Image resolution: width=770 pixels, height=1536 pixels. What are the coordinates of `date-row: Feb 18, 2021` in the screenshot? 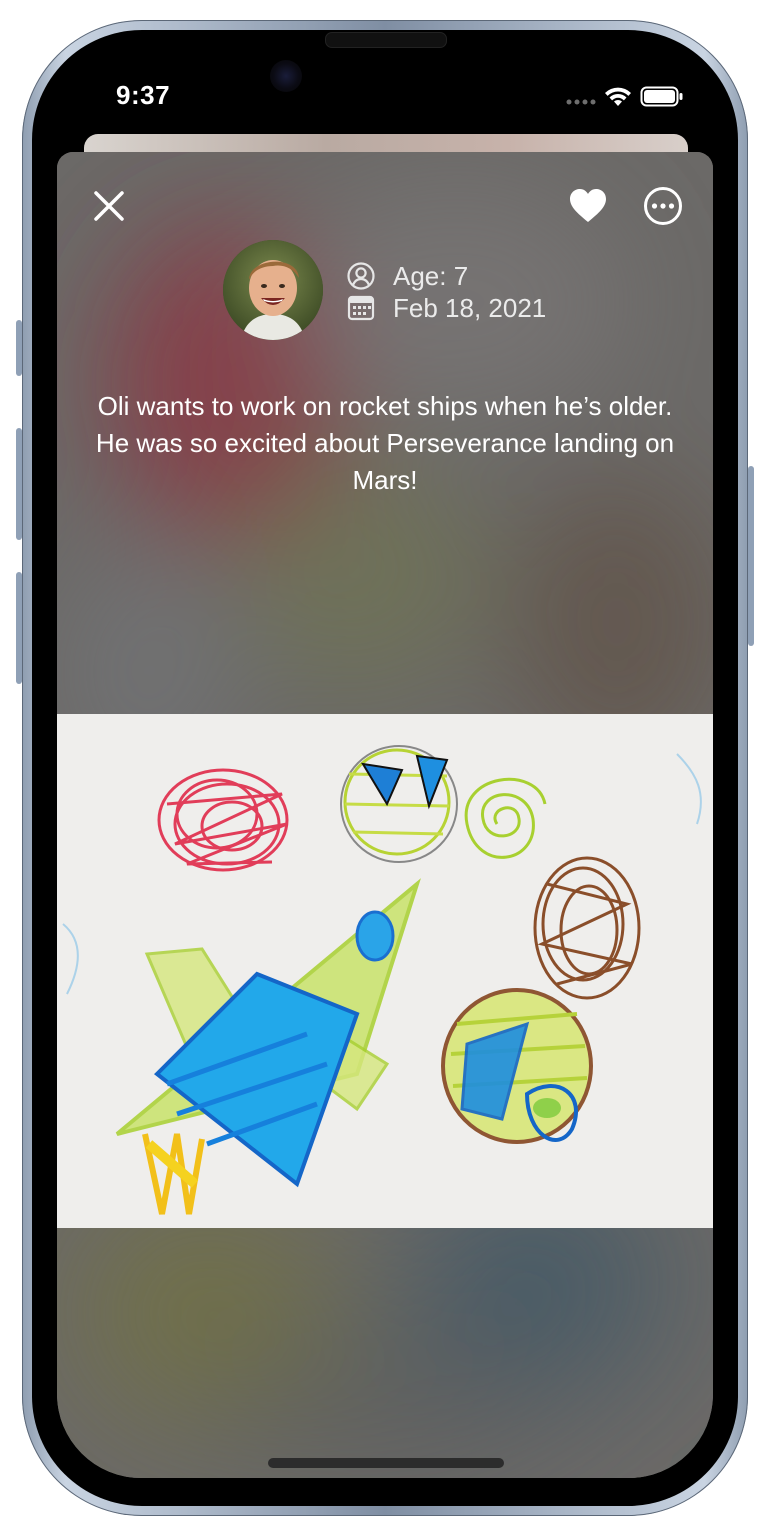 It's located at (446, 308).